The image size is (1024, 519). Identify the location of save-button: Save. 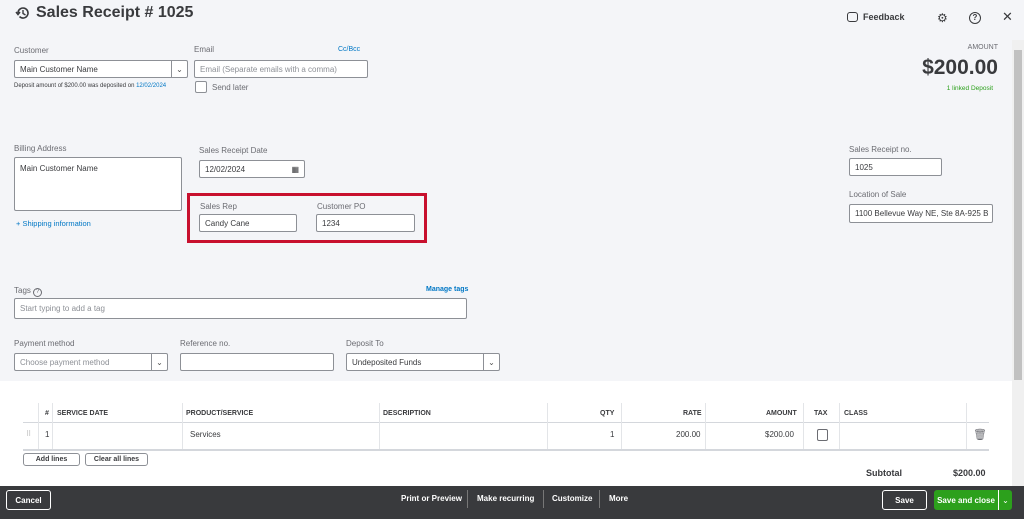
(904, 500).